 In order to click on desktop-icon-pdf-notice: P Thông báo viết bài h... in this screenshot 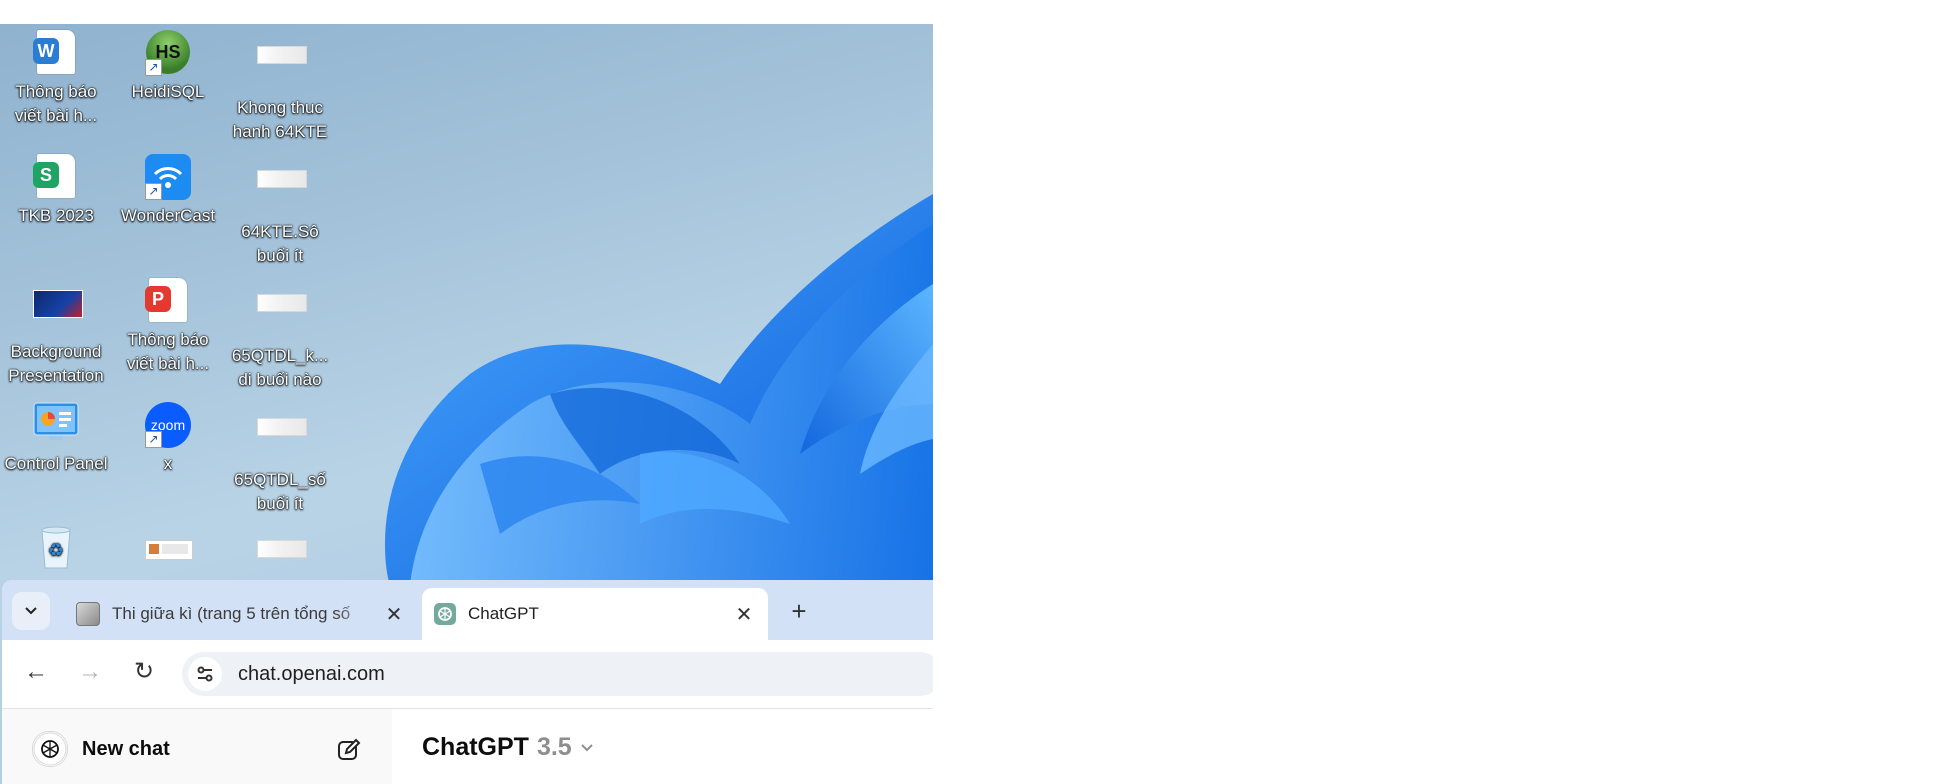, I will do `click(168, 327)`.